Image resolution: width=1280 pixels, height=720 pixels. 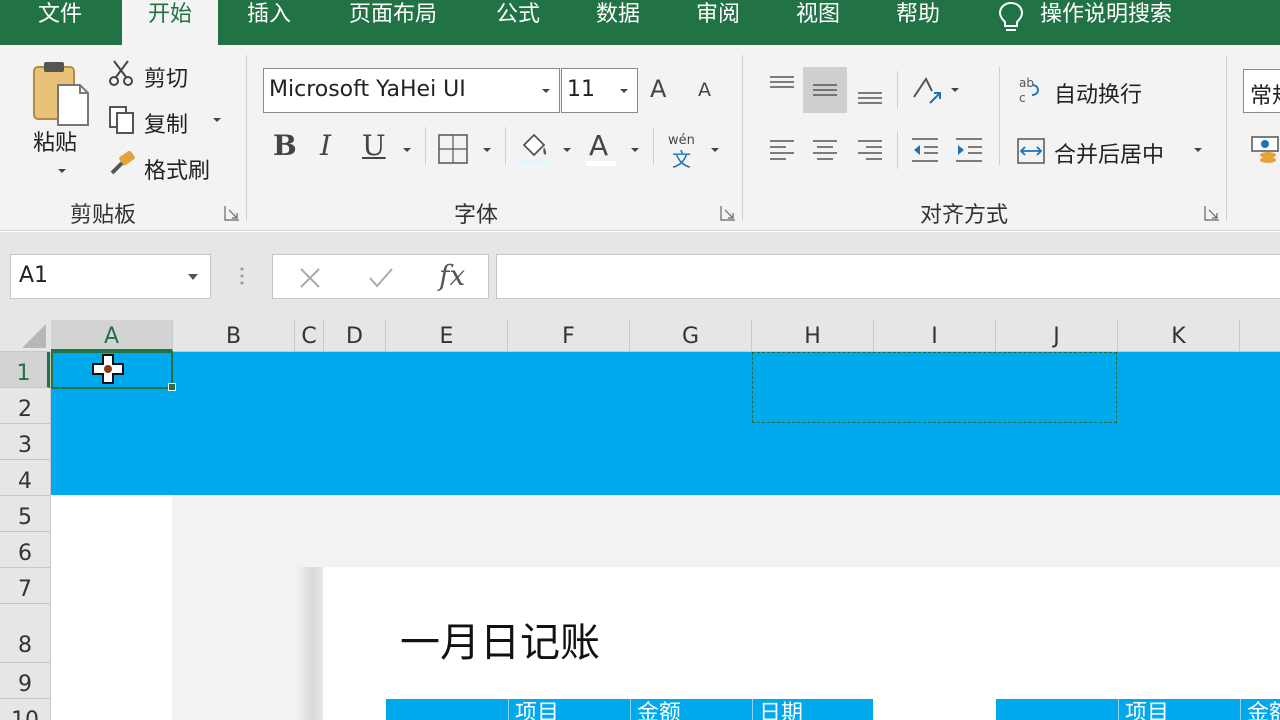 What do you see at coordinates (25, 478) in the screenshot?
I see `row-header-4: 4` at bounding box center [25, 478].